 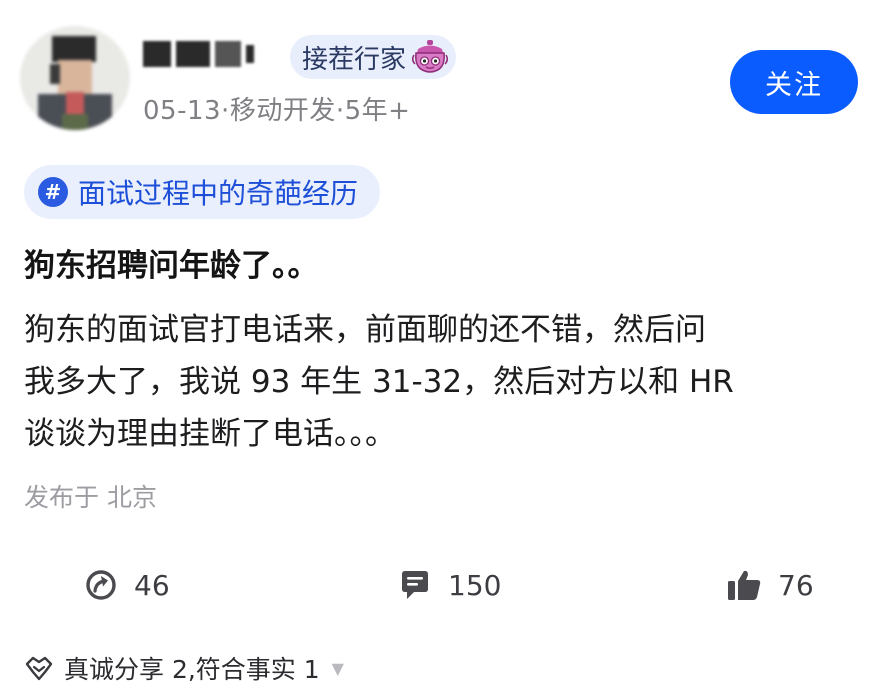 What do you see at coordinates (90, 497) in the screenshot?
I see `post-location: 发布于 北京` at bounding box center [90, 497].